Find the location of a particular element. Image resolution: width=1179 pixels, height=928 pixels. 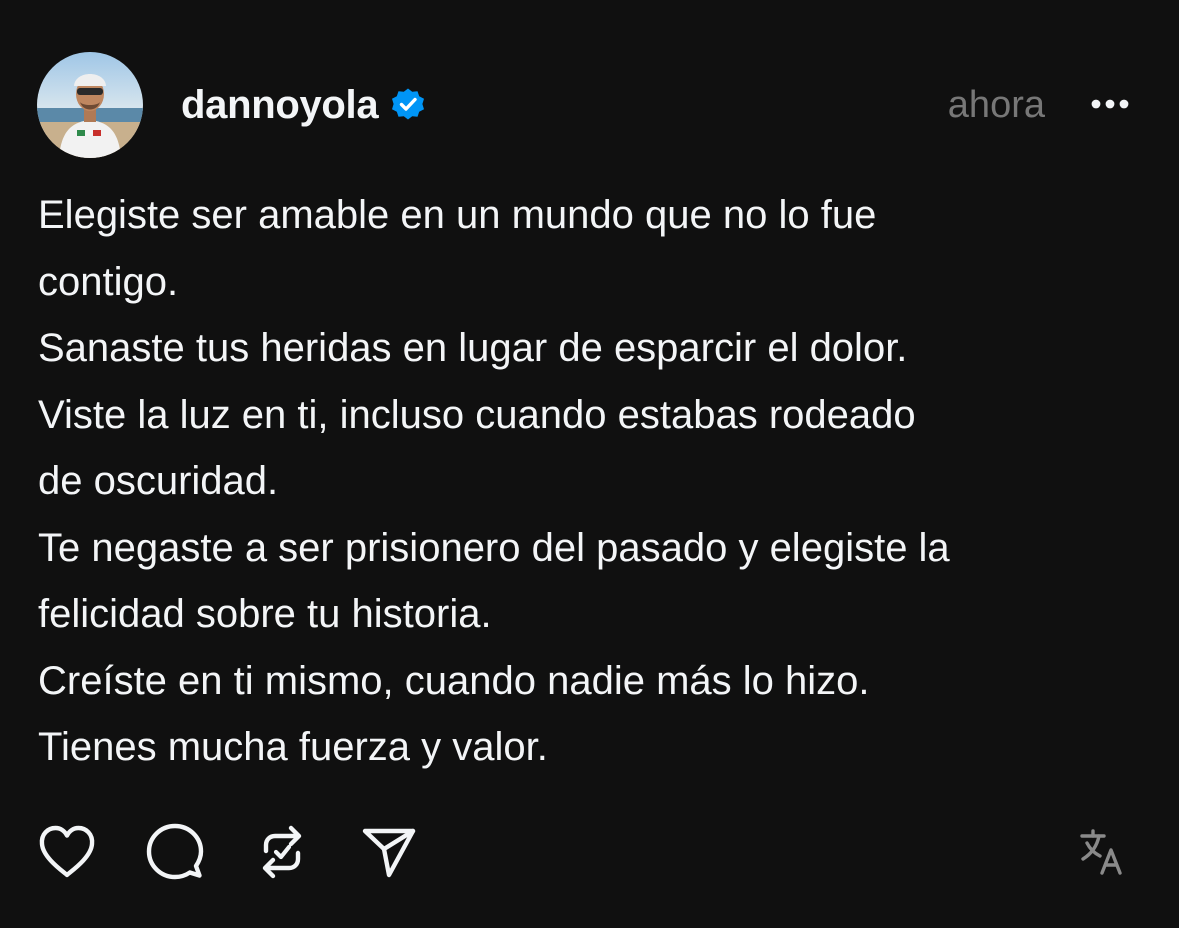

post-body-line: de oscuridad. is located at coordinates (158, 481).